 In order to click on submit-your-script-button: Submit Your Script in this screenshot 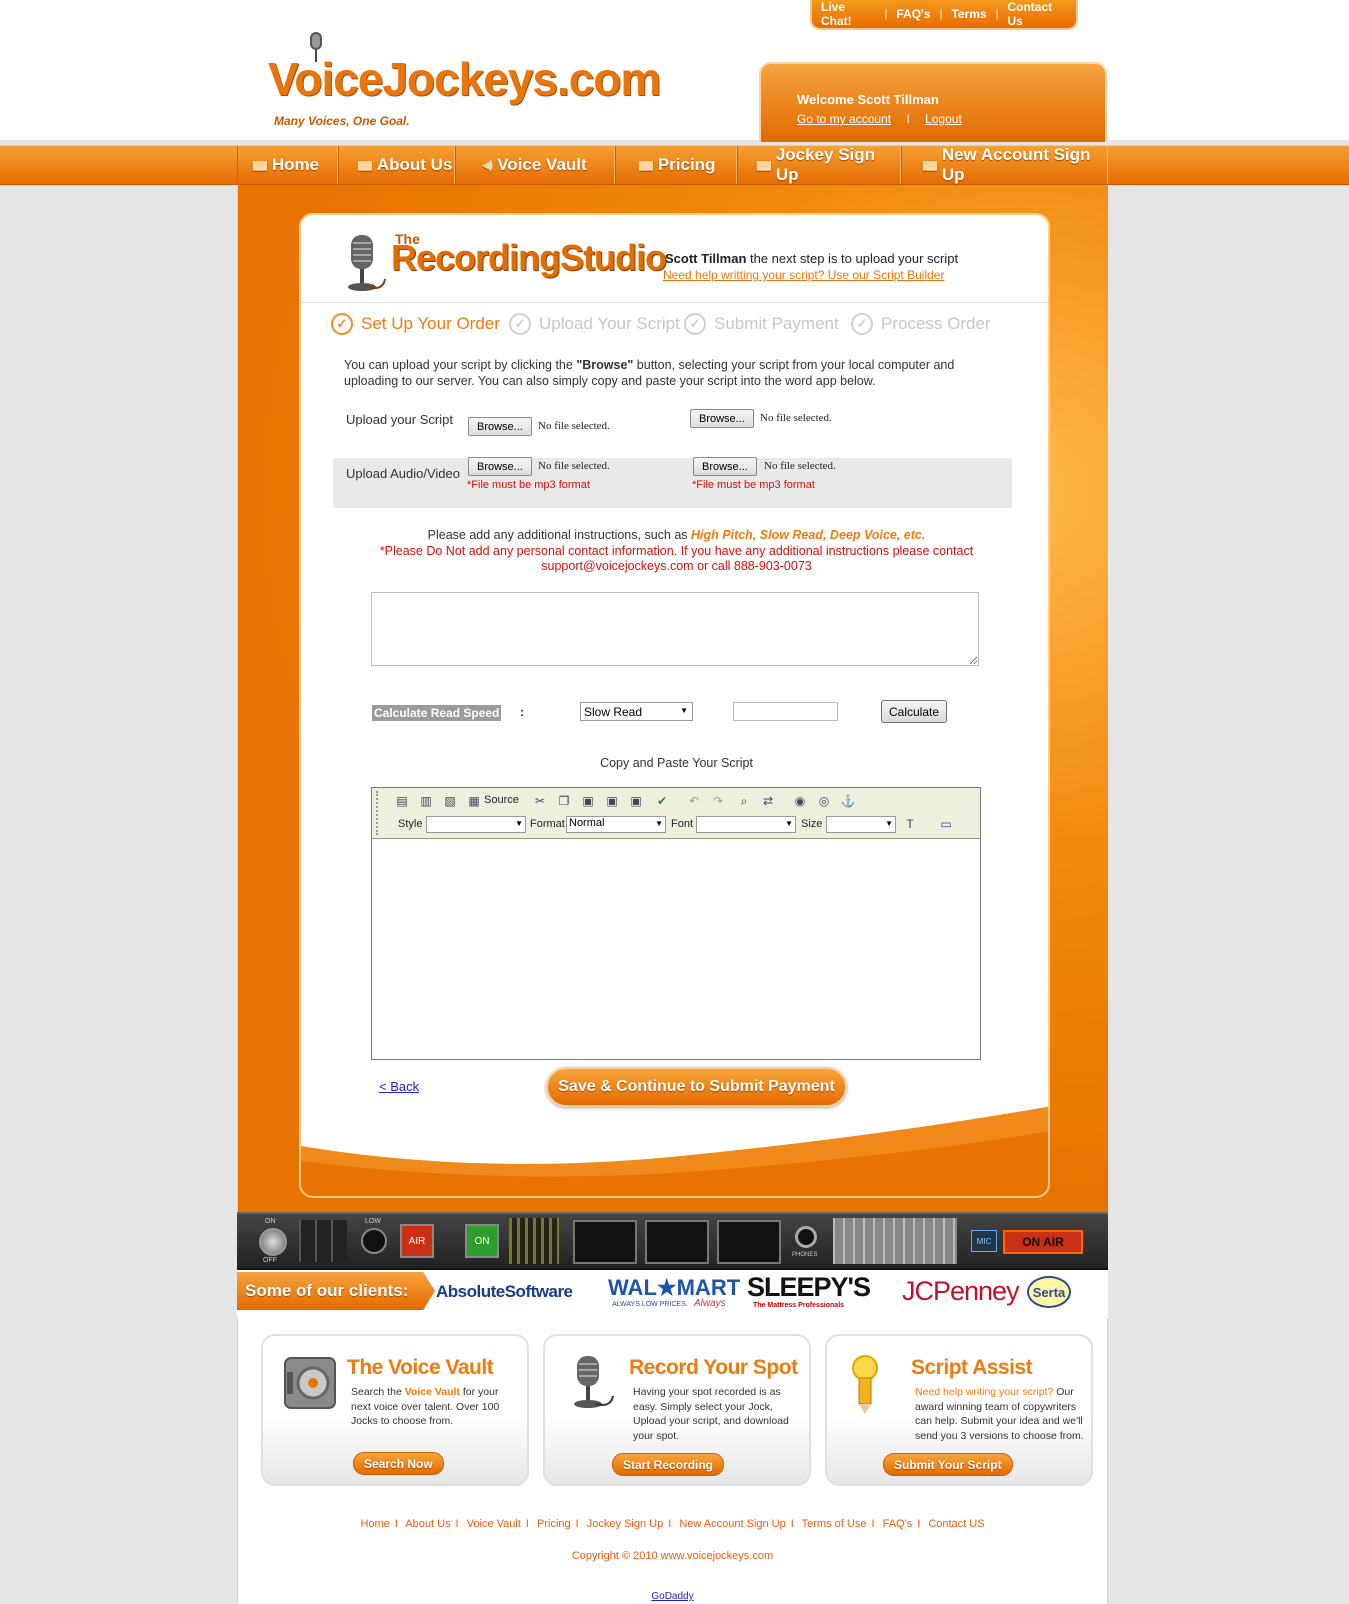, I will do `click(948, 1464)`.